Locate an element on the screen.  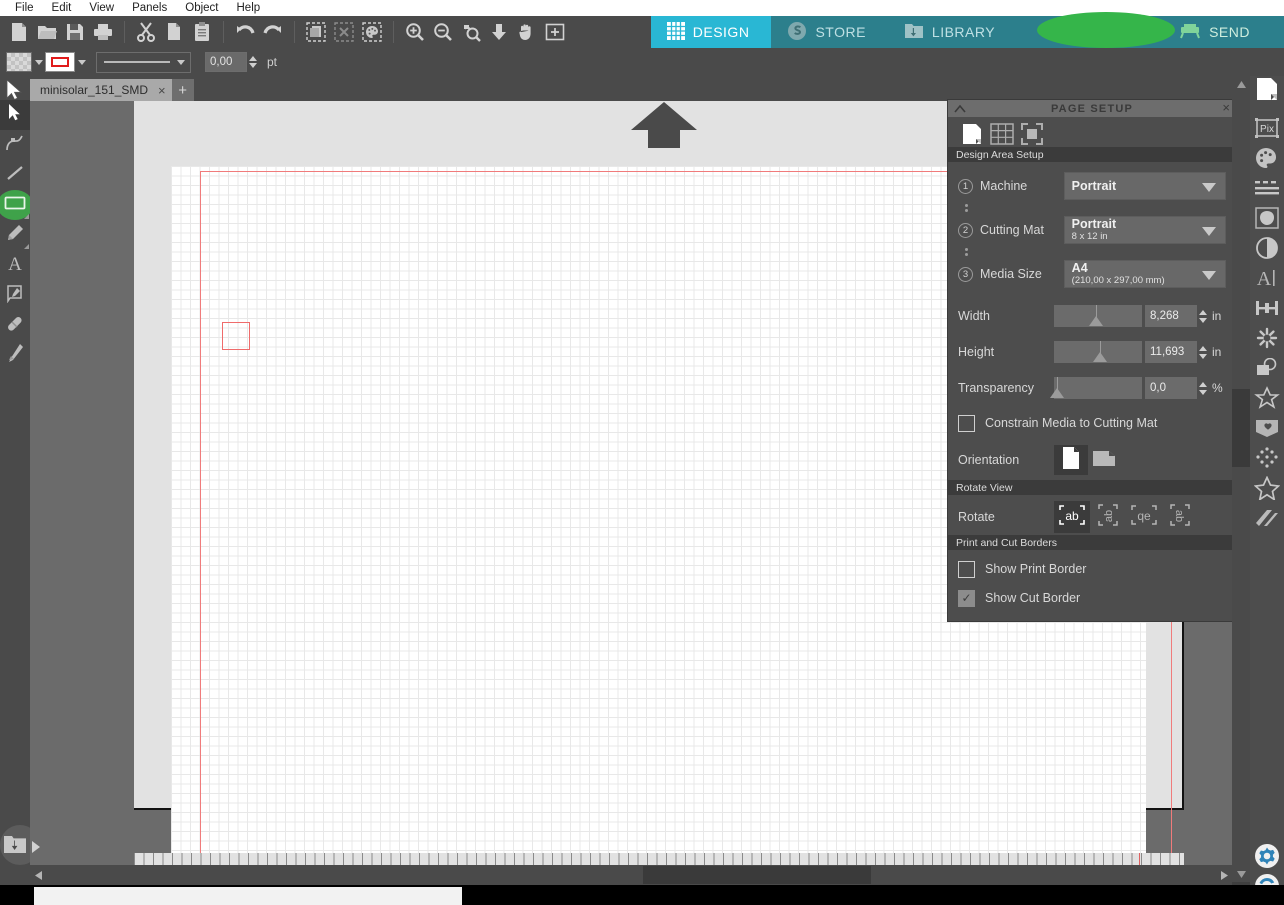
preferences-button is located at coordinates (1267, 858).